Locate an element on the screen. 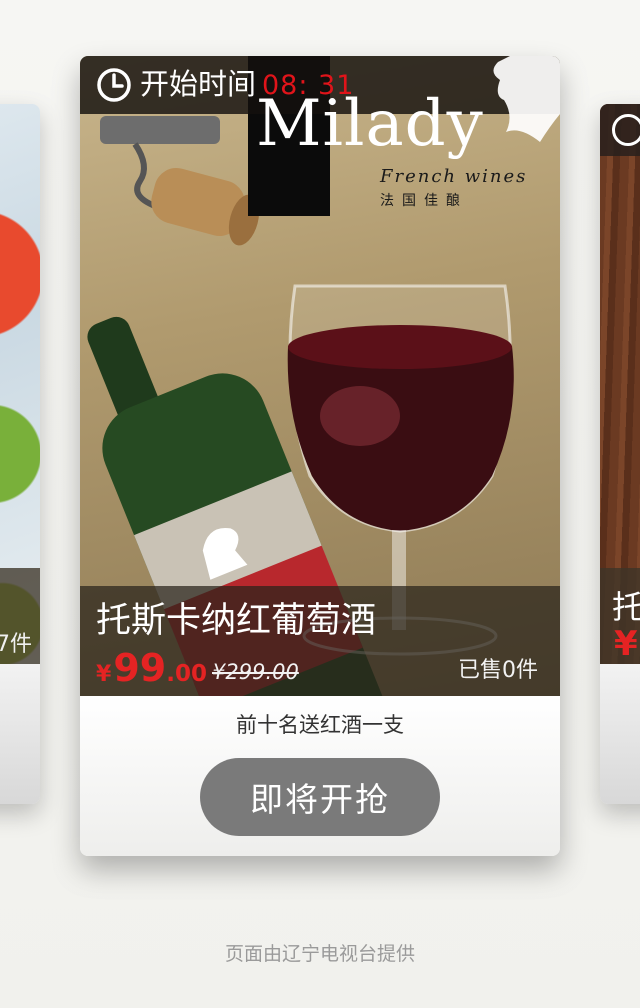 The image size is (640, 1008). product-card-next: 托 ¥ is located at coordinates (620, 454).